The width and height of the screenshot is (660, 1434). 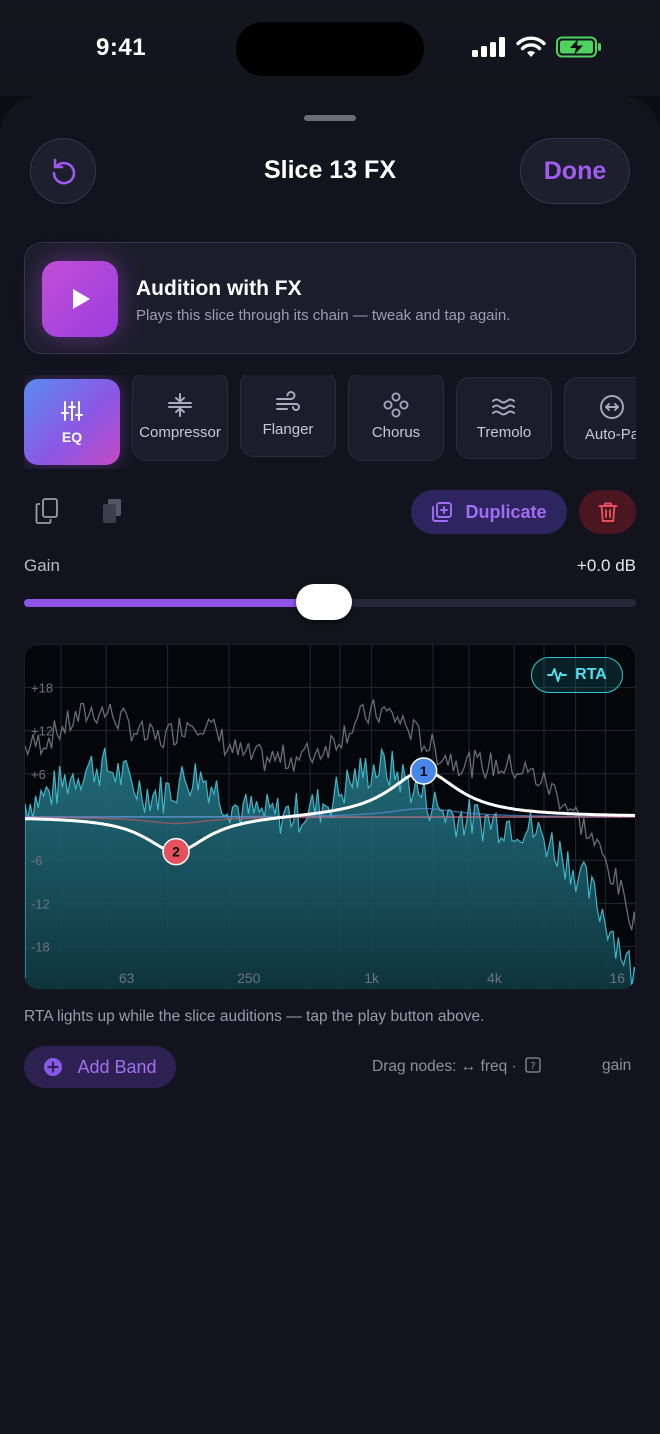 What do you see at coordinates (40, 947) in the screenshot?
I see `db-axis-label: -18` at bounding box center [40, 947].